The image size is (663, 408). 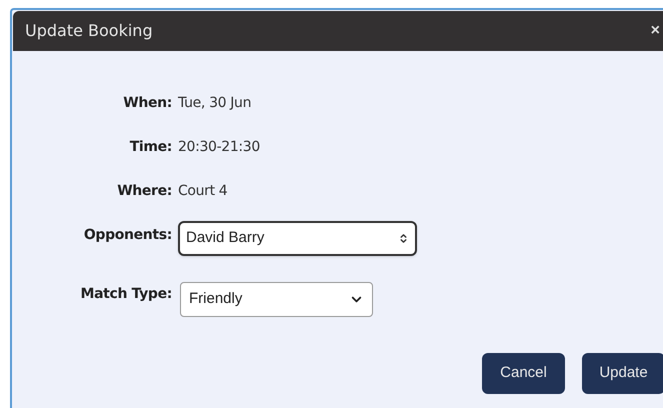 What do you see at coordinates (523, 373) in the screenshot?
I see `cancel-button: Cancel` at bounding box center [523, 373].